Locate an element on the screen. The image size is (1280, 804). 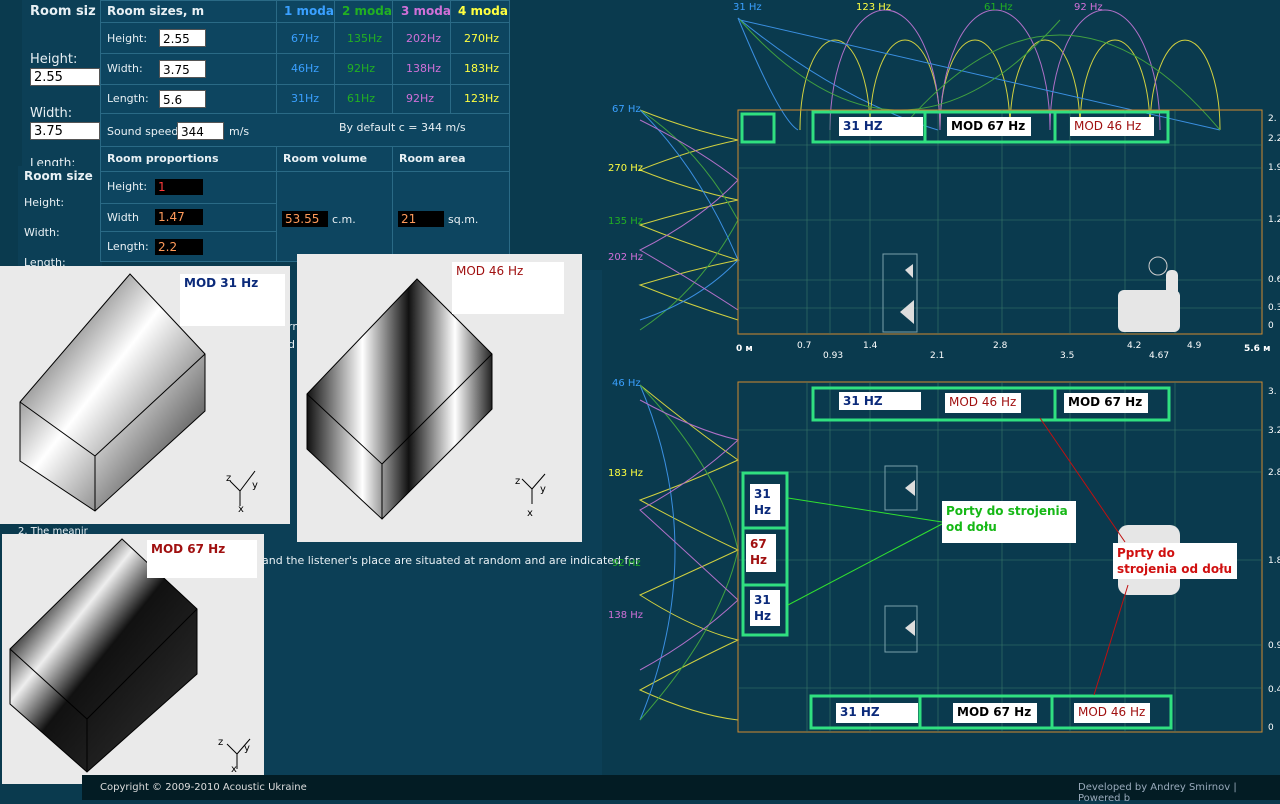
area-value: 21 is located at coordinates (421, 219).